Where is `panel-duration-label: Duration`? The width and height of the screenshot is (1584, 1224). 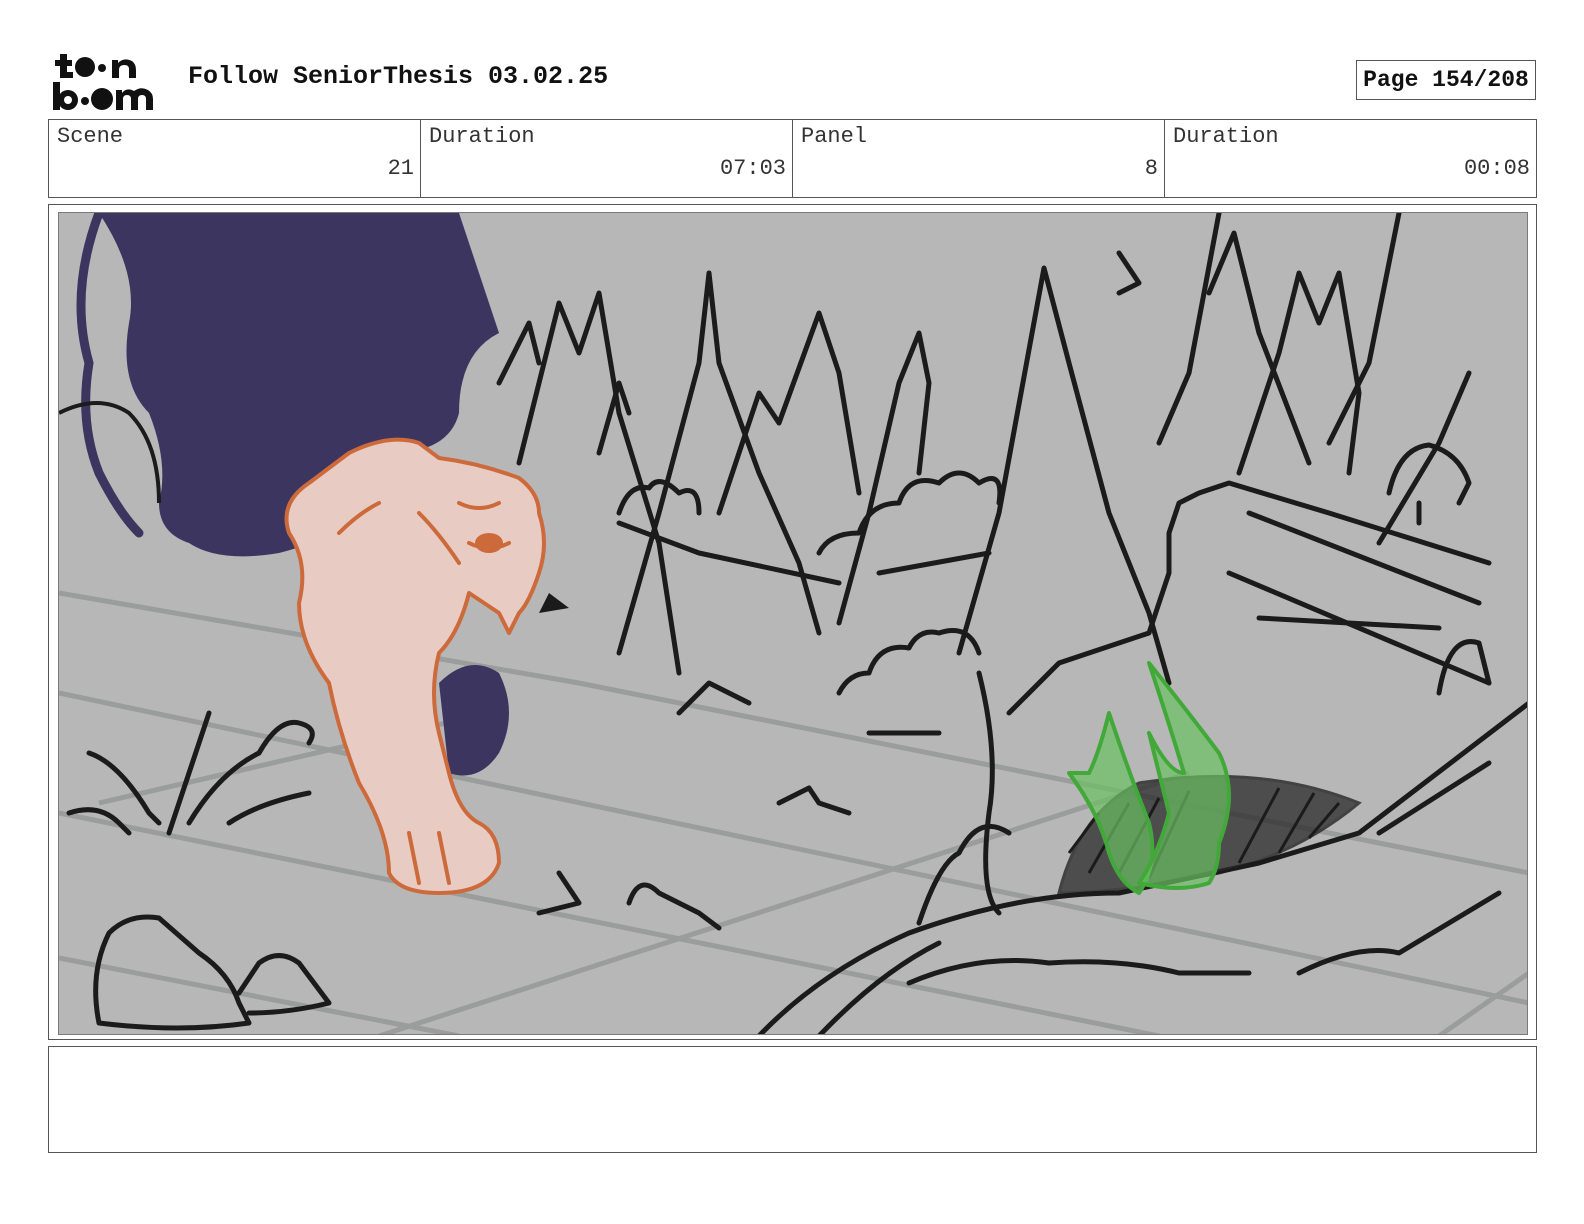
panel-duration-label: Duration is located at coordinates (1226, 136).